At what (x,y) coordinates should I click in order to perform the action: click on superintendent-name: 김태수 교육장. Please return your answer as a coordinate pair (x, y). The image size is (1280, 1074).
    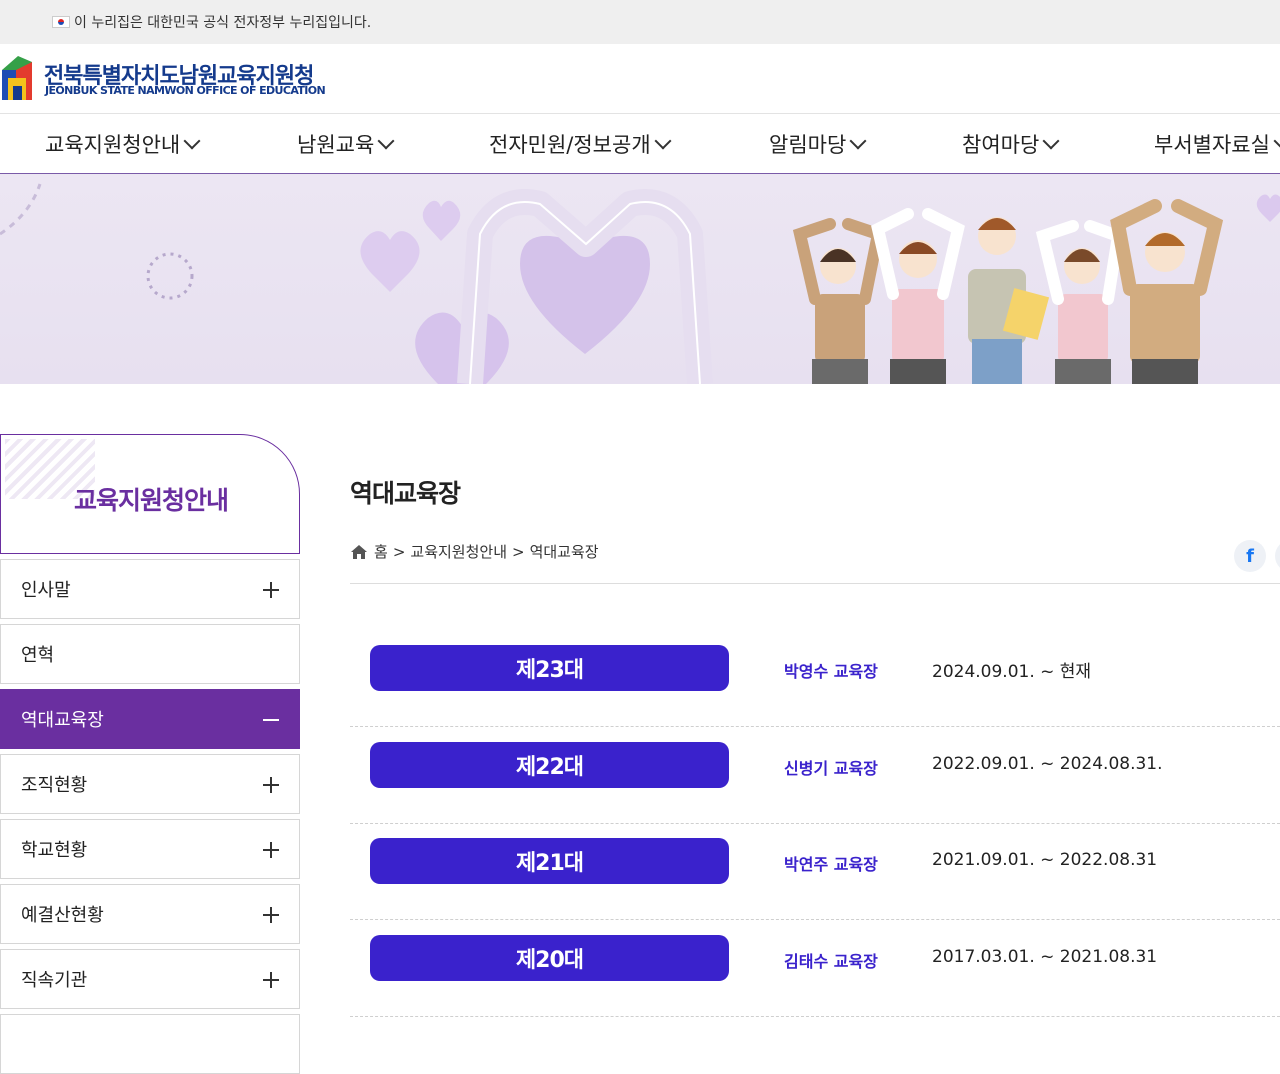
    Looking at the image, I should click on (831, 961).